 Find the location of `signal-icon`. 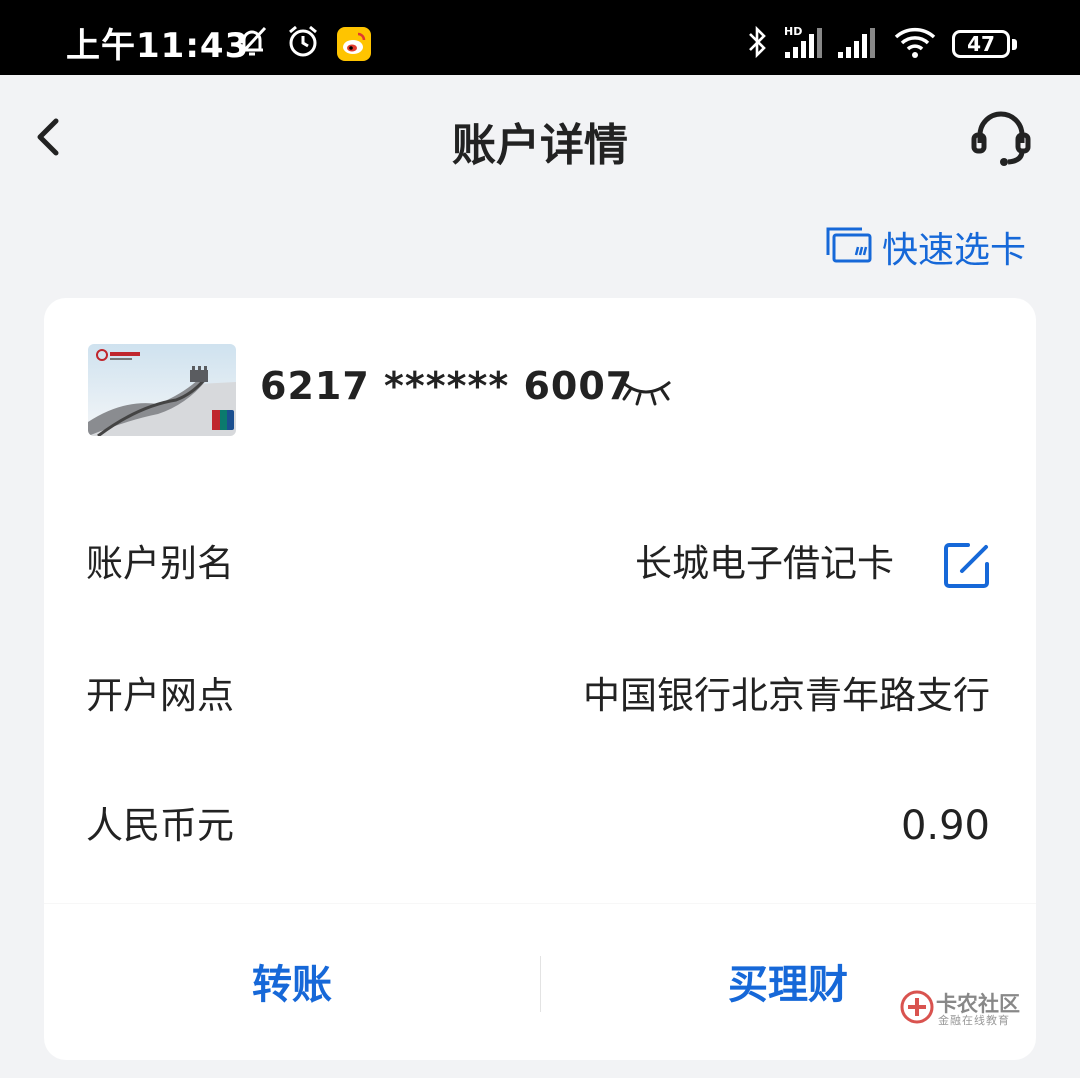

signal-icon is located at coordinates (856, 43).